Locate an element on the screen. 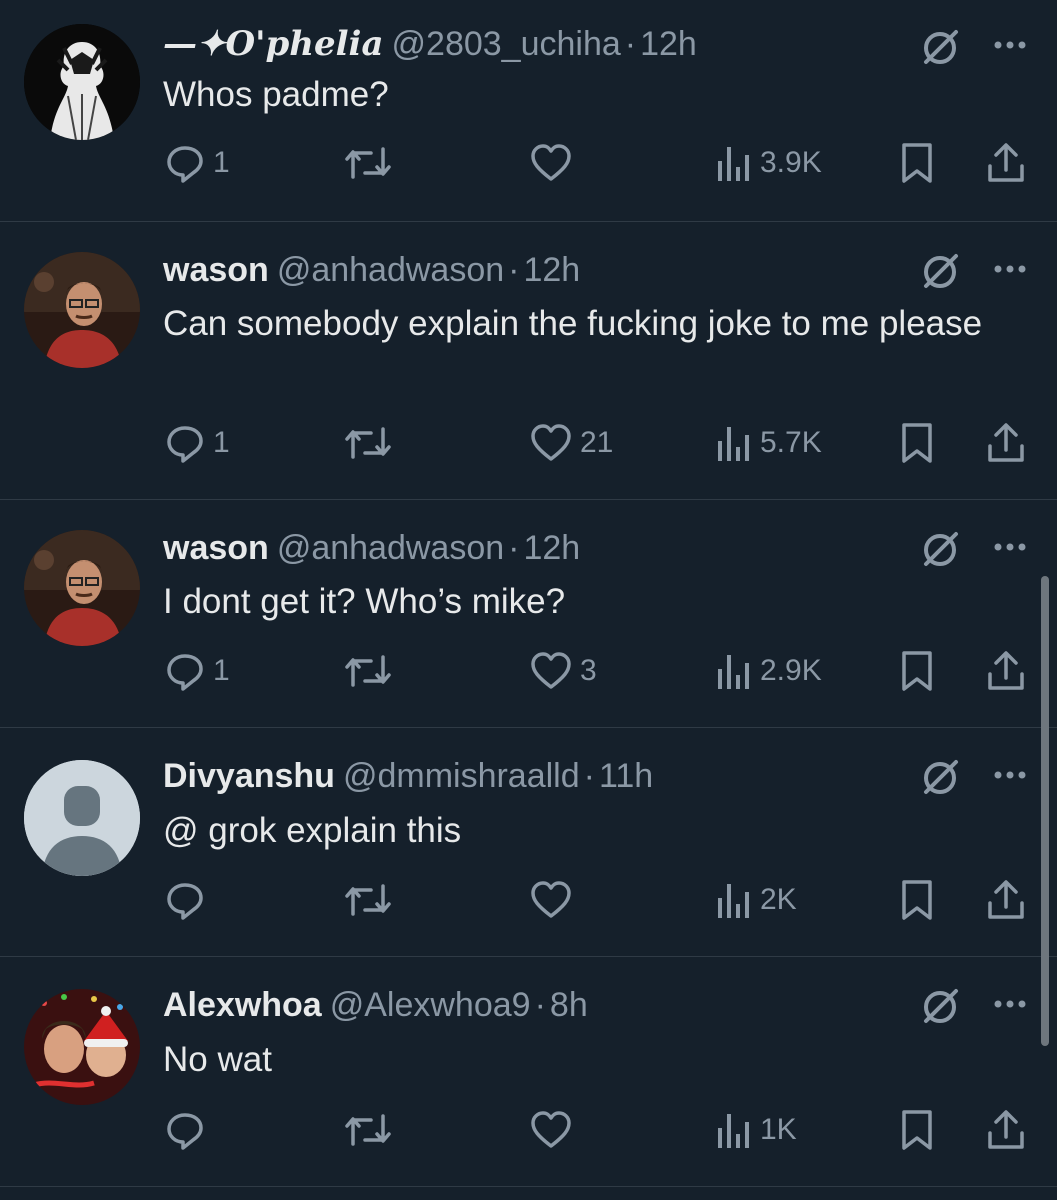 This screenshot has height=1200, width=1057. views-button: 1K is located at coordinates (756, 1130).